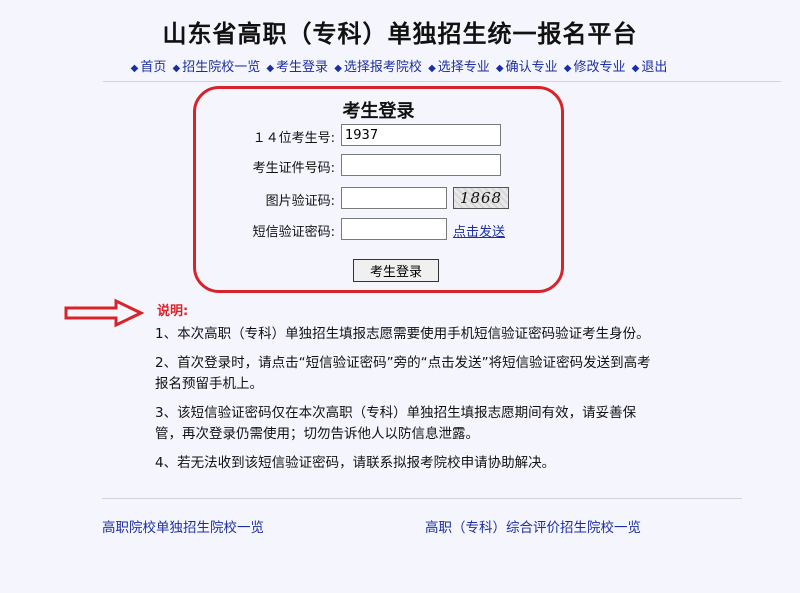  What do you see at coordinates (394, 229) in the screenshot?
I see `sms-input` at bounding box center [394, 229].